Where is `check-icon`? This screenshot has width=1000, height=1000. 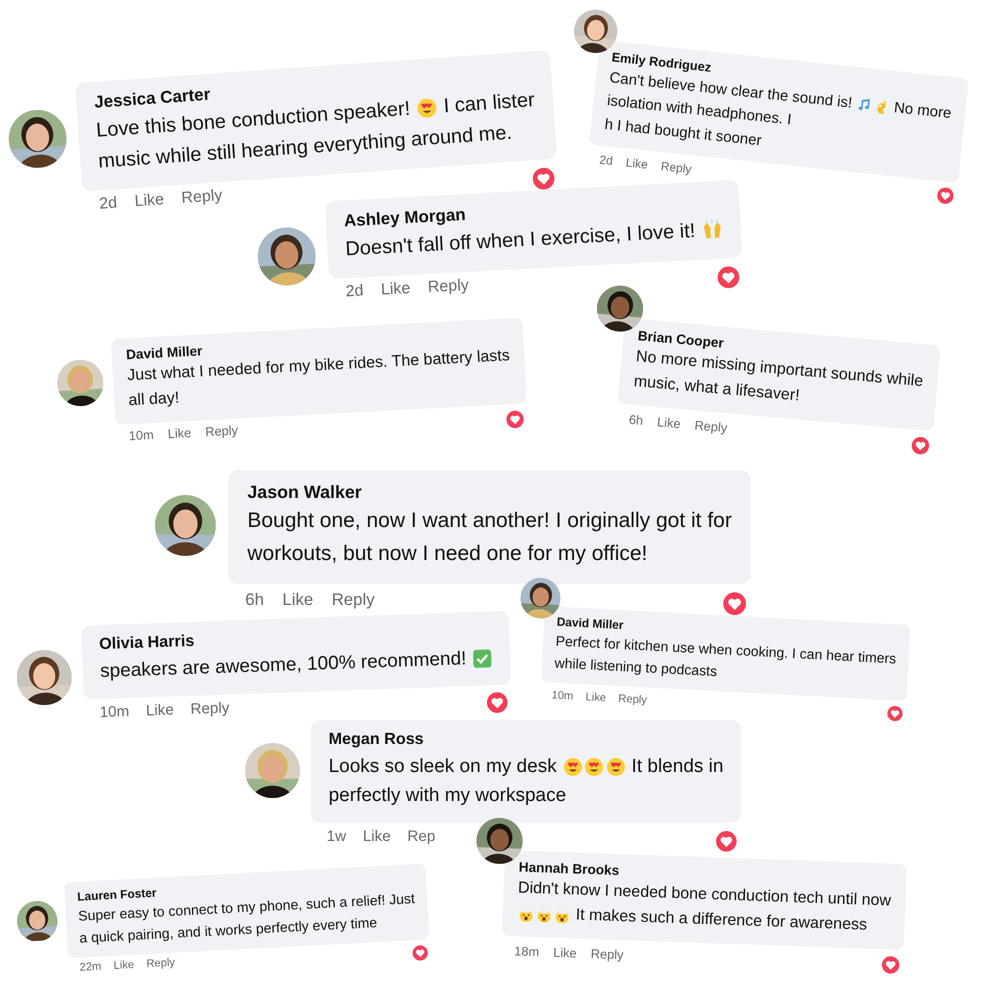
check-icon is located at coordinates (482, 658).